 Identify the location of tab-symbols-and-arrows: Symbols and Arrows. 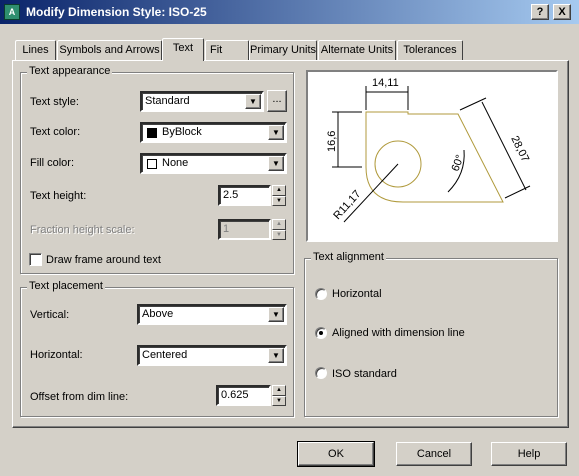
(109, 50).